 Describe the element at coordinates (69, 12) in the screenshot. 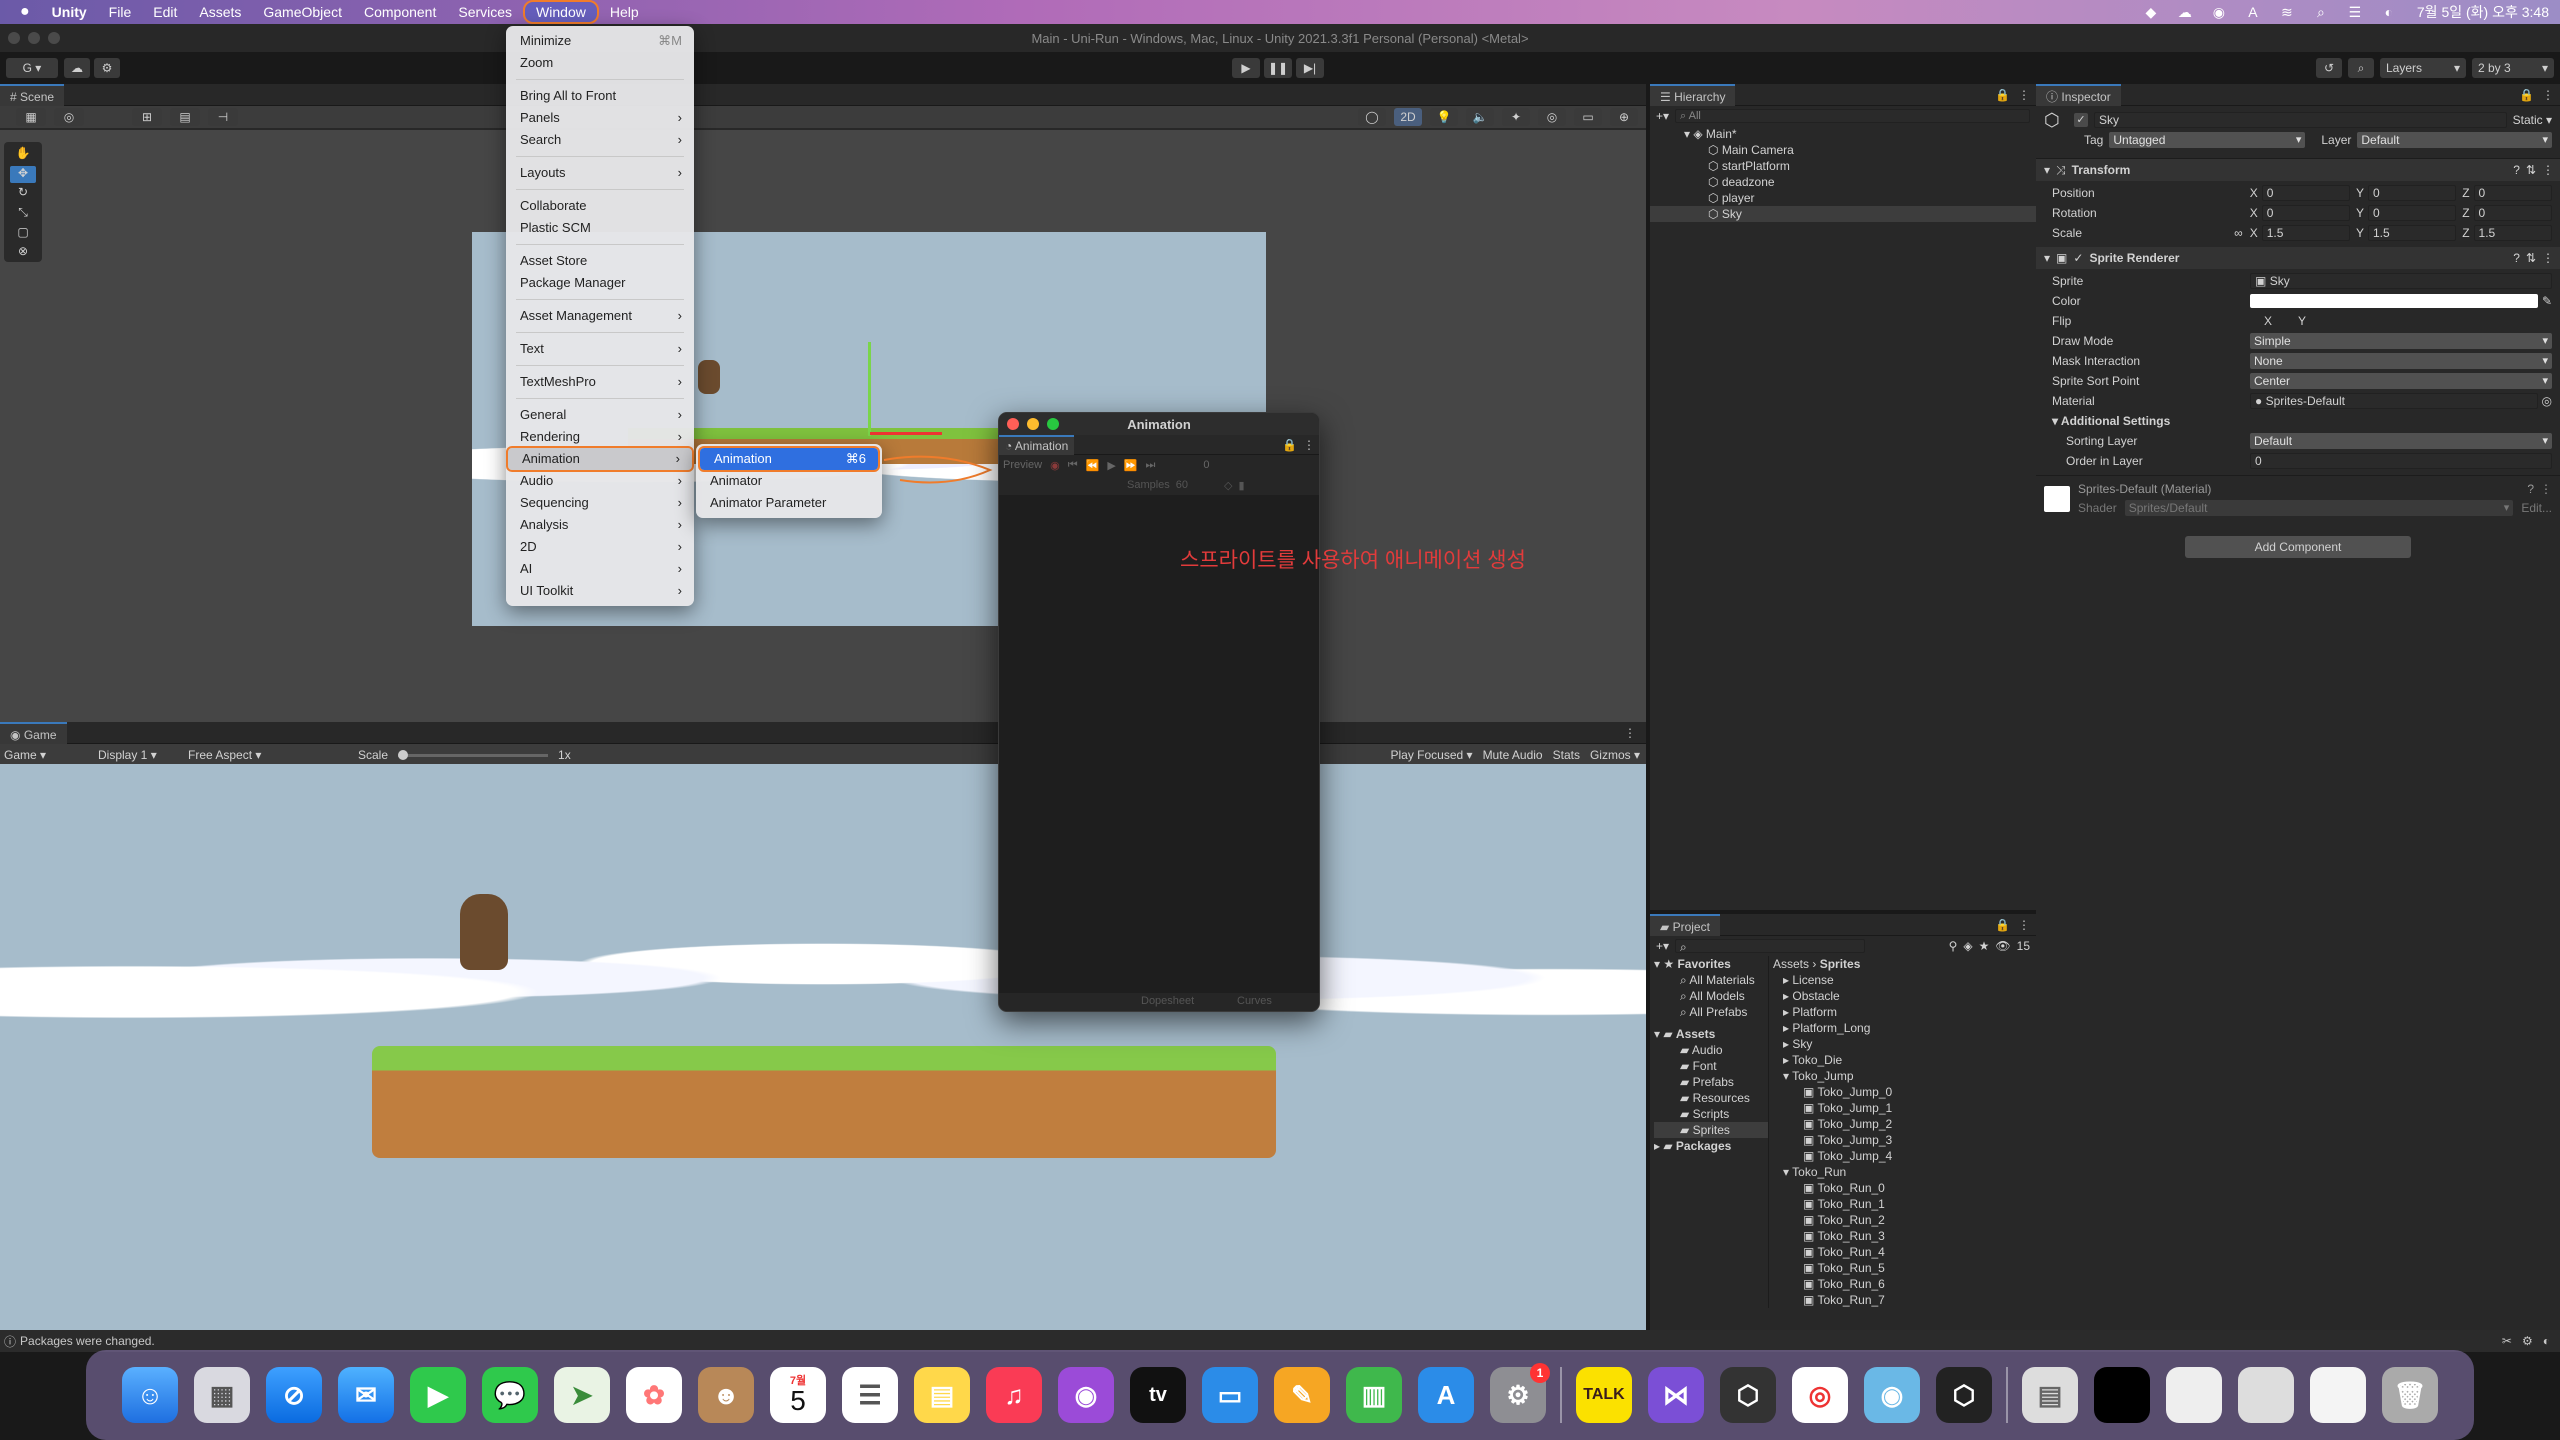

I see `menu-unity: Unity` at that location.